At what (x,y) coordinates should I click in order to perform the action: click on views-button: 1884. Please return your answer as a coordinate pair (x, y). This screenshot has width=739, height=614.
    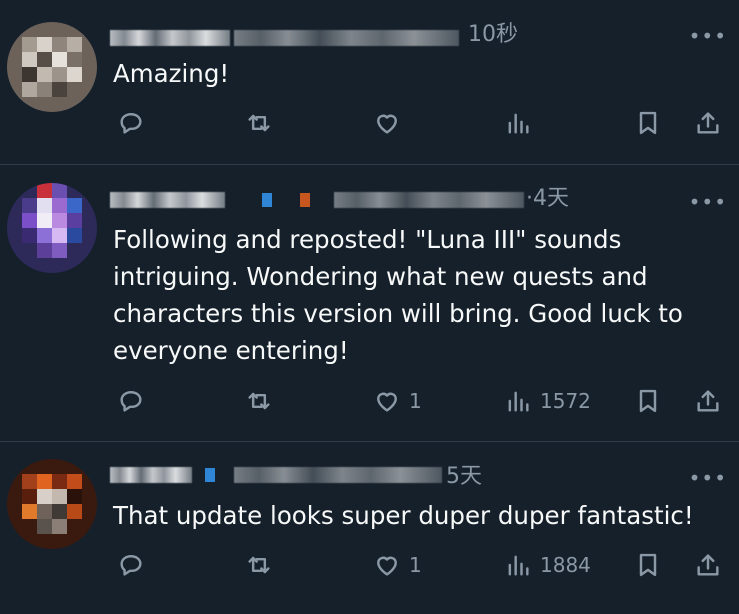
    Looking at the image, I should click on (547, 565).